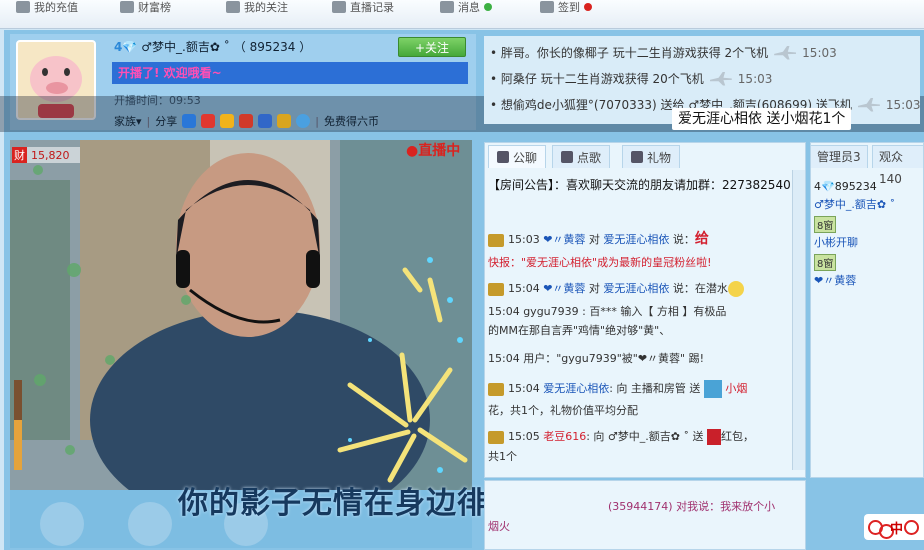 The height and width of the screenshot is (550, 924). Describe the element at coordinates (798, 320) in the screenshot. I see `chat-scrollbar` at that location.